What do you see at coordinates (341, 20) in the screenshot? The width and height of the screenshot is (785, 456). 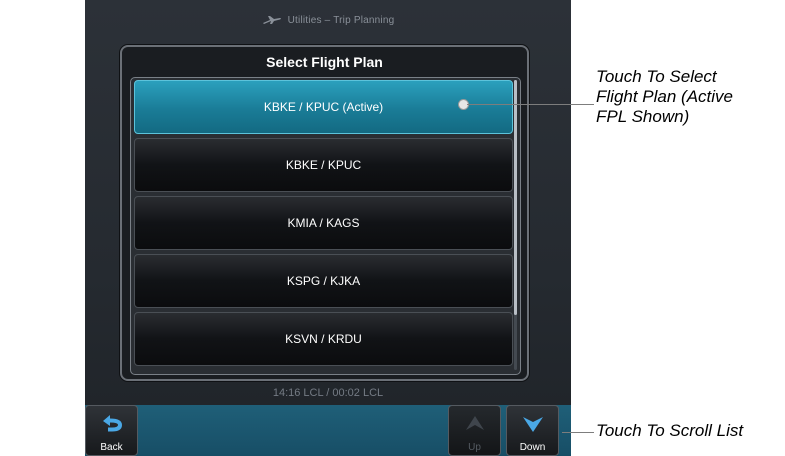 I see `page-title: Utilities – Trip Planning` at bounding box center [341, 20].